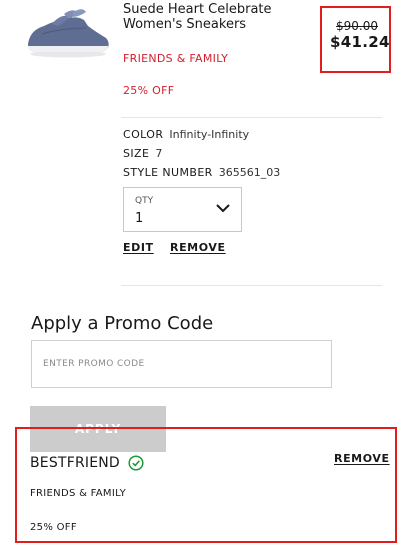 The image size is (407, 554). What do you see at coordinates (144, 201) in the screenshot?
I see `qty-label: QTY` at bounding box center [144, 201].